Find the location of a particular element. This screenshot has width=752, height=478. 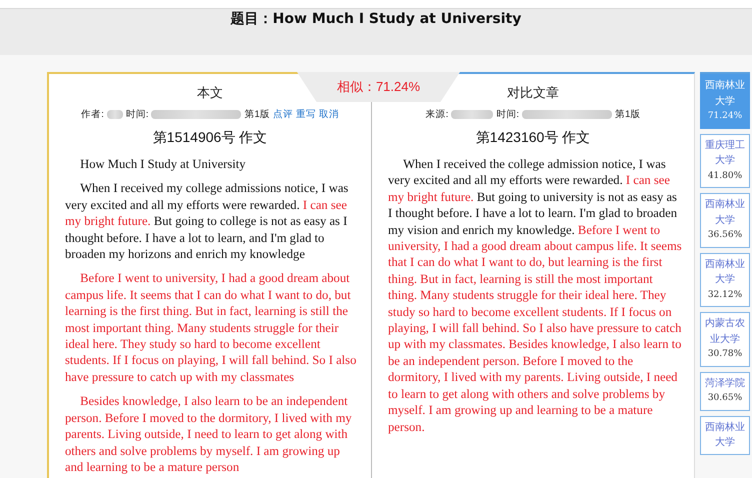

meta-label: 作者: is located at coordinates (92, 114).